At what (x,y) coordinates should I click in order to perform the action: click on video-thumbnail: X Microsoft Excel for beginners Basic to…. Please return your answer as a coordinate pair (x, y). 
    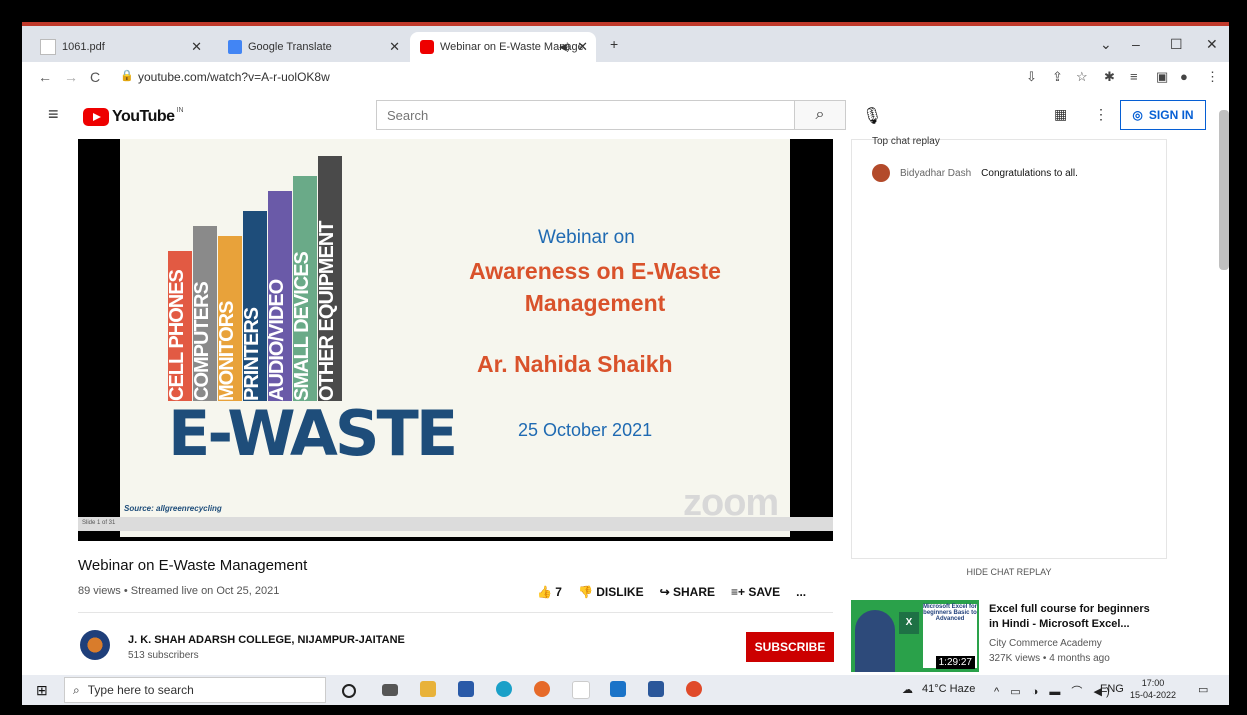
    Looking at the image, I should click on (915, 636).